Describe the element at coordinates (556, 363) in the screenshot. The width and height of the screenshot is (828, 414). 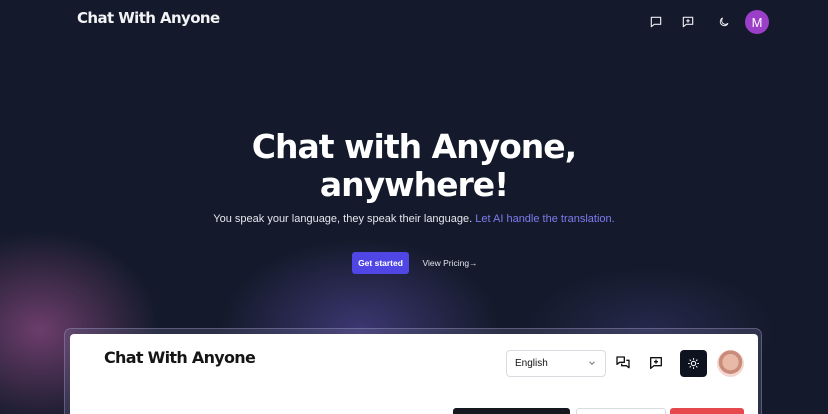
I see `language-select: English` at that location.